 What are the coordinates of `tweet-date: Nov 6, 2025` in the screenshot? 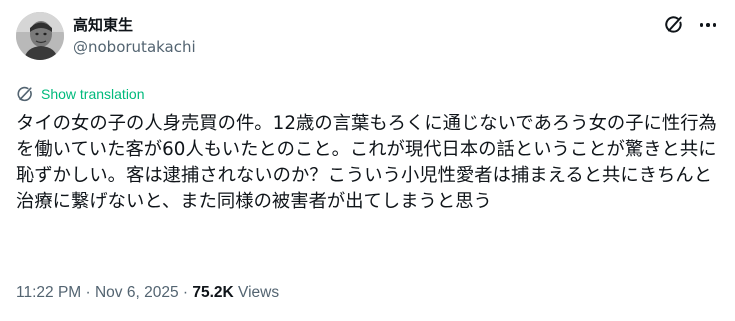 It's located at (137, 292).